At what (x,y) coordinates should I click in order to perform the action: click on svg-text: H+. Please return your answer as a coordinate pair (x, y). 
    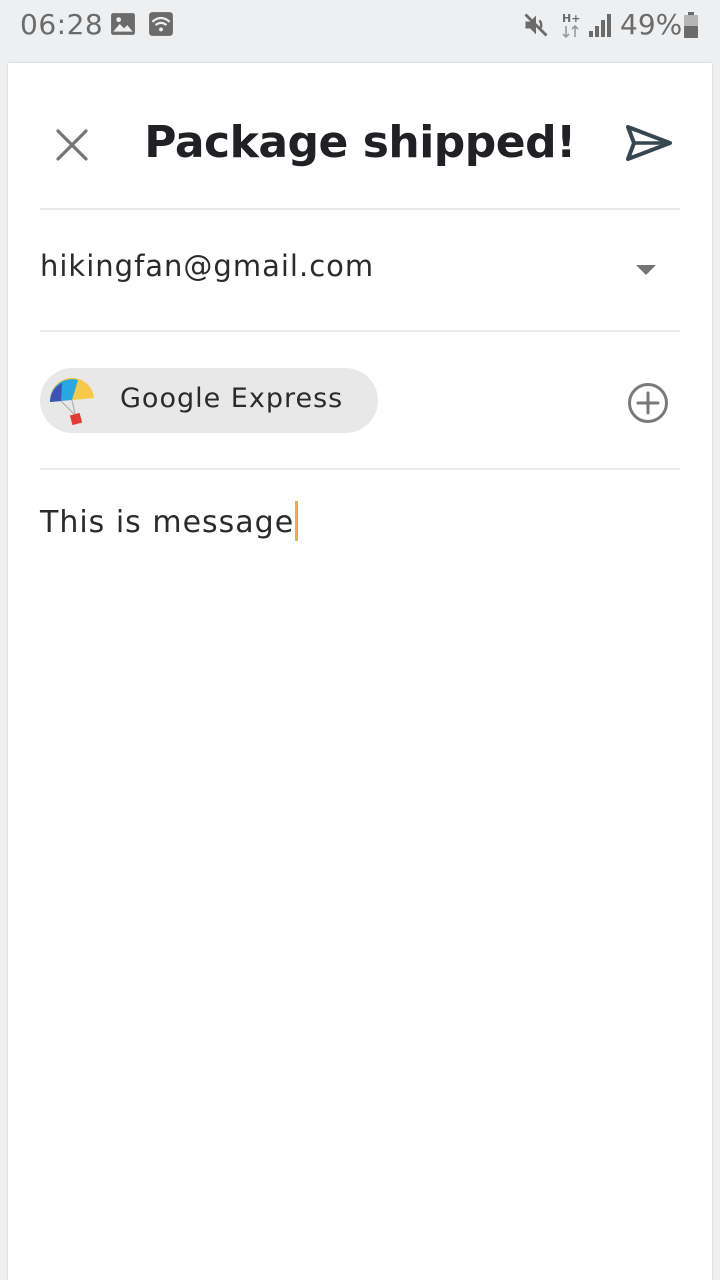
    Looking at the image, I should click on (571, 18).